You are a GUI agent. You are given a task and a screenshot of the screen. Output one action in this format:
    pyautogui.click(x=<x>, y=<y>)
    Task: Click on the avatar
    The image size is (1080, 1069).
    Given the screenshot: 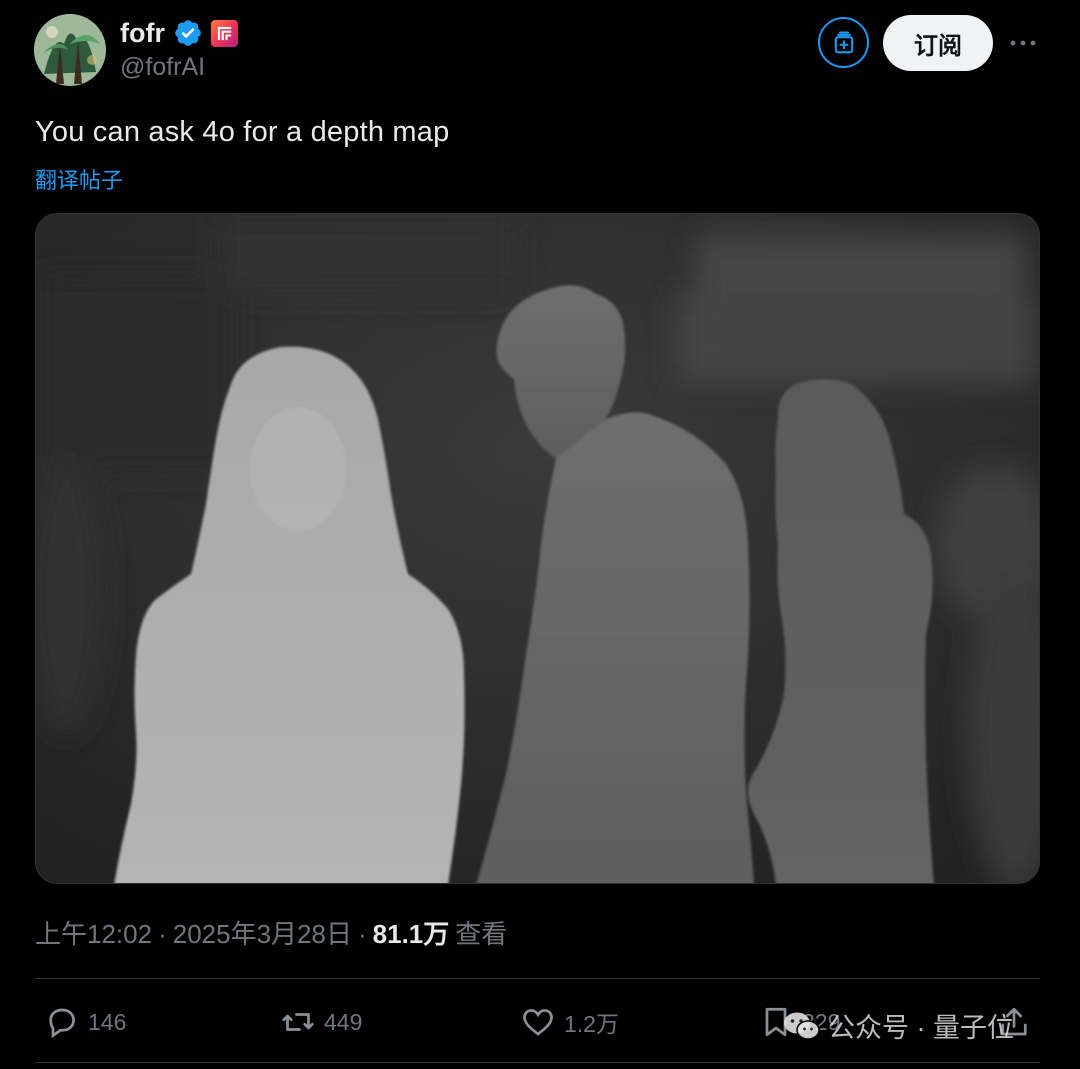 What is the action you would take?
    pyautogui.click(x=70, y=50)
    